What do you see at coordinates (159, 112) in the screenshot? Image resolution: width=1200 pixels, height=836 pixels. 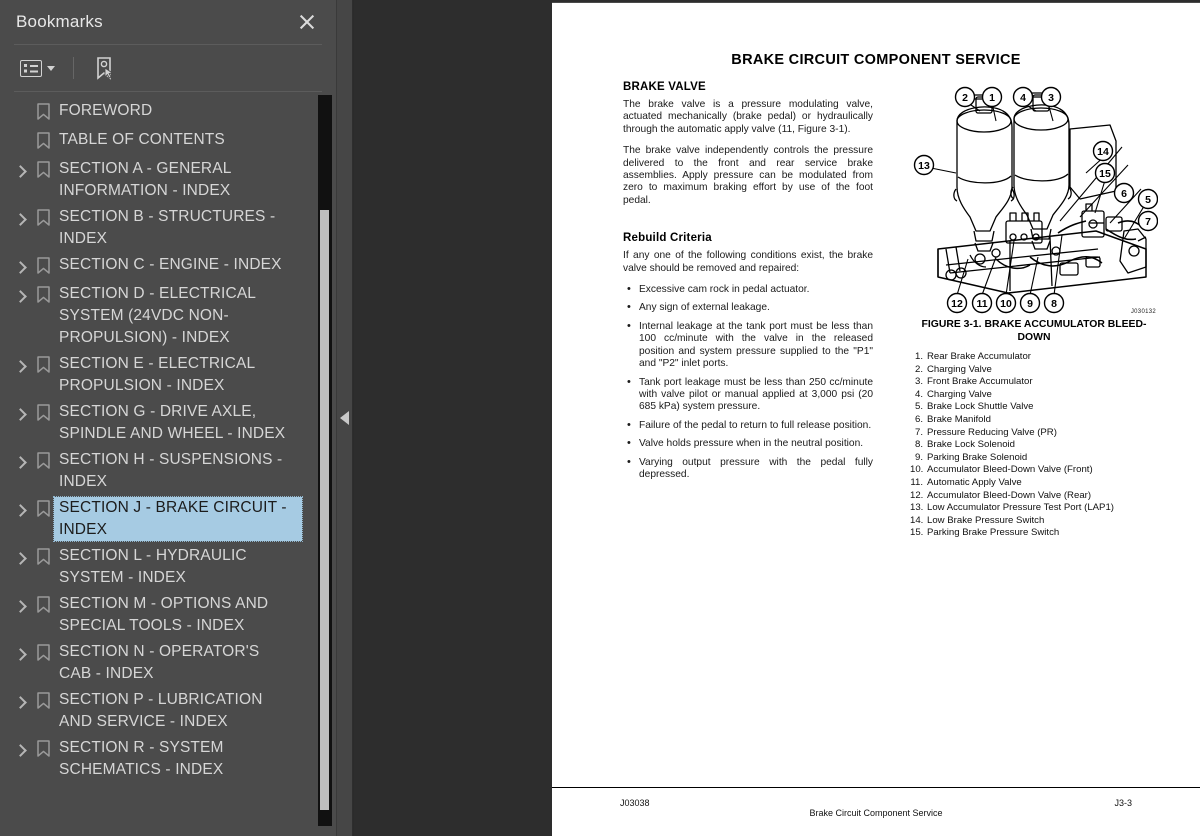 I see `bookmark-item: FOREWORD` at bounding box center [159, 112].